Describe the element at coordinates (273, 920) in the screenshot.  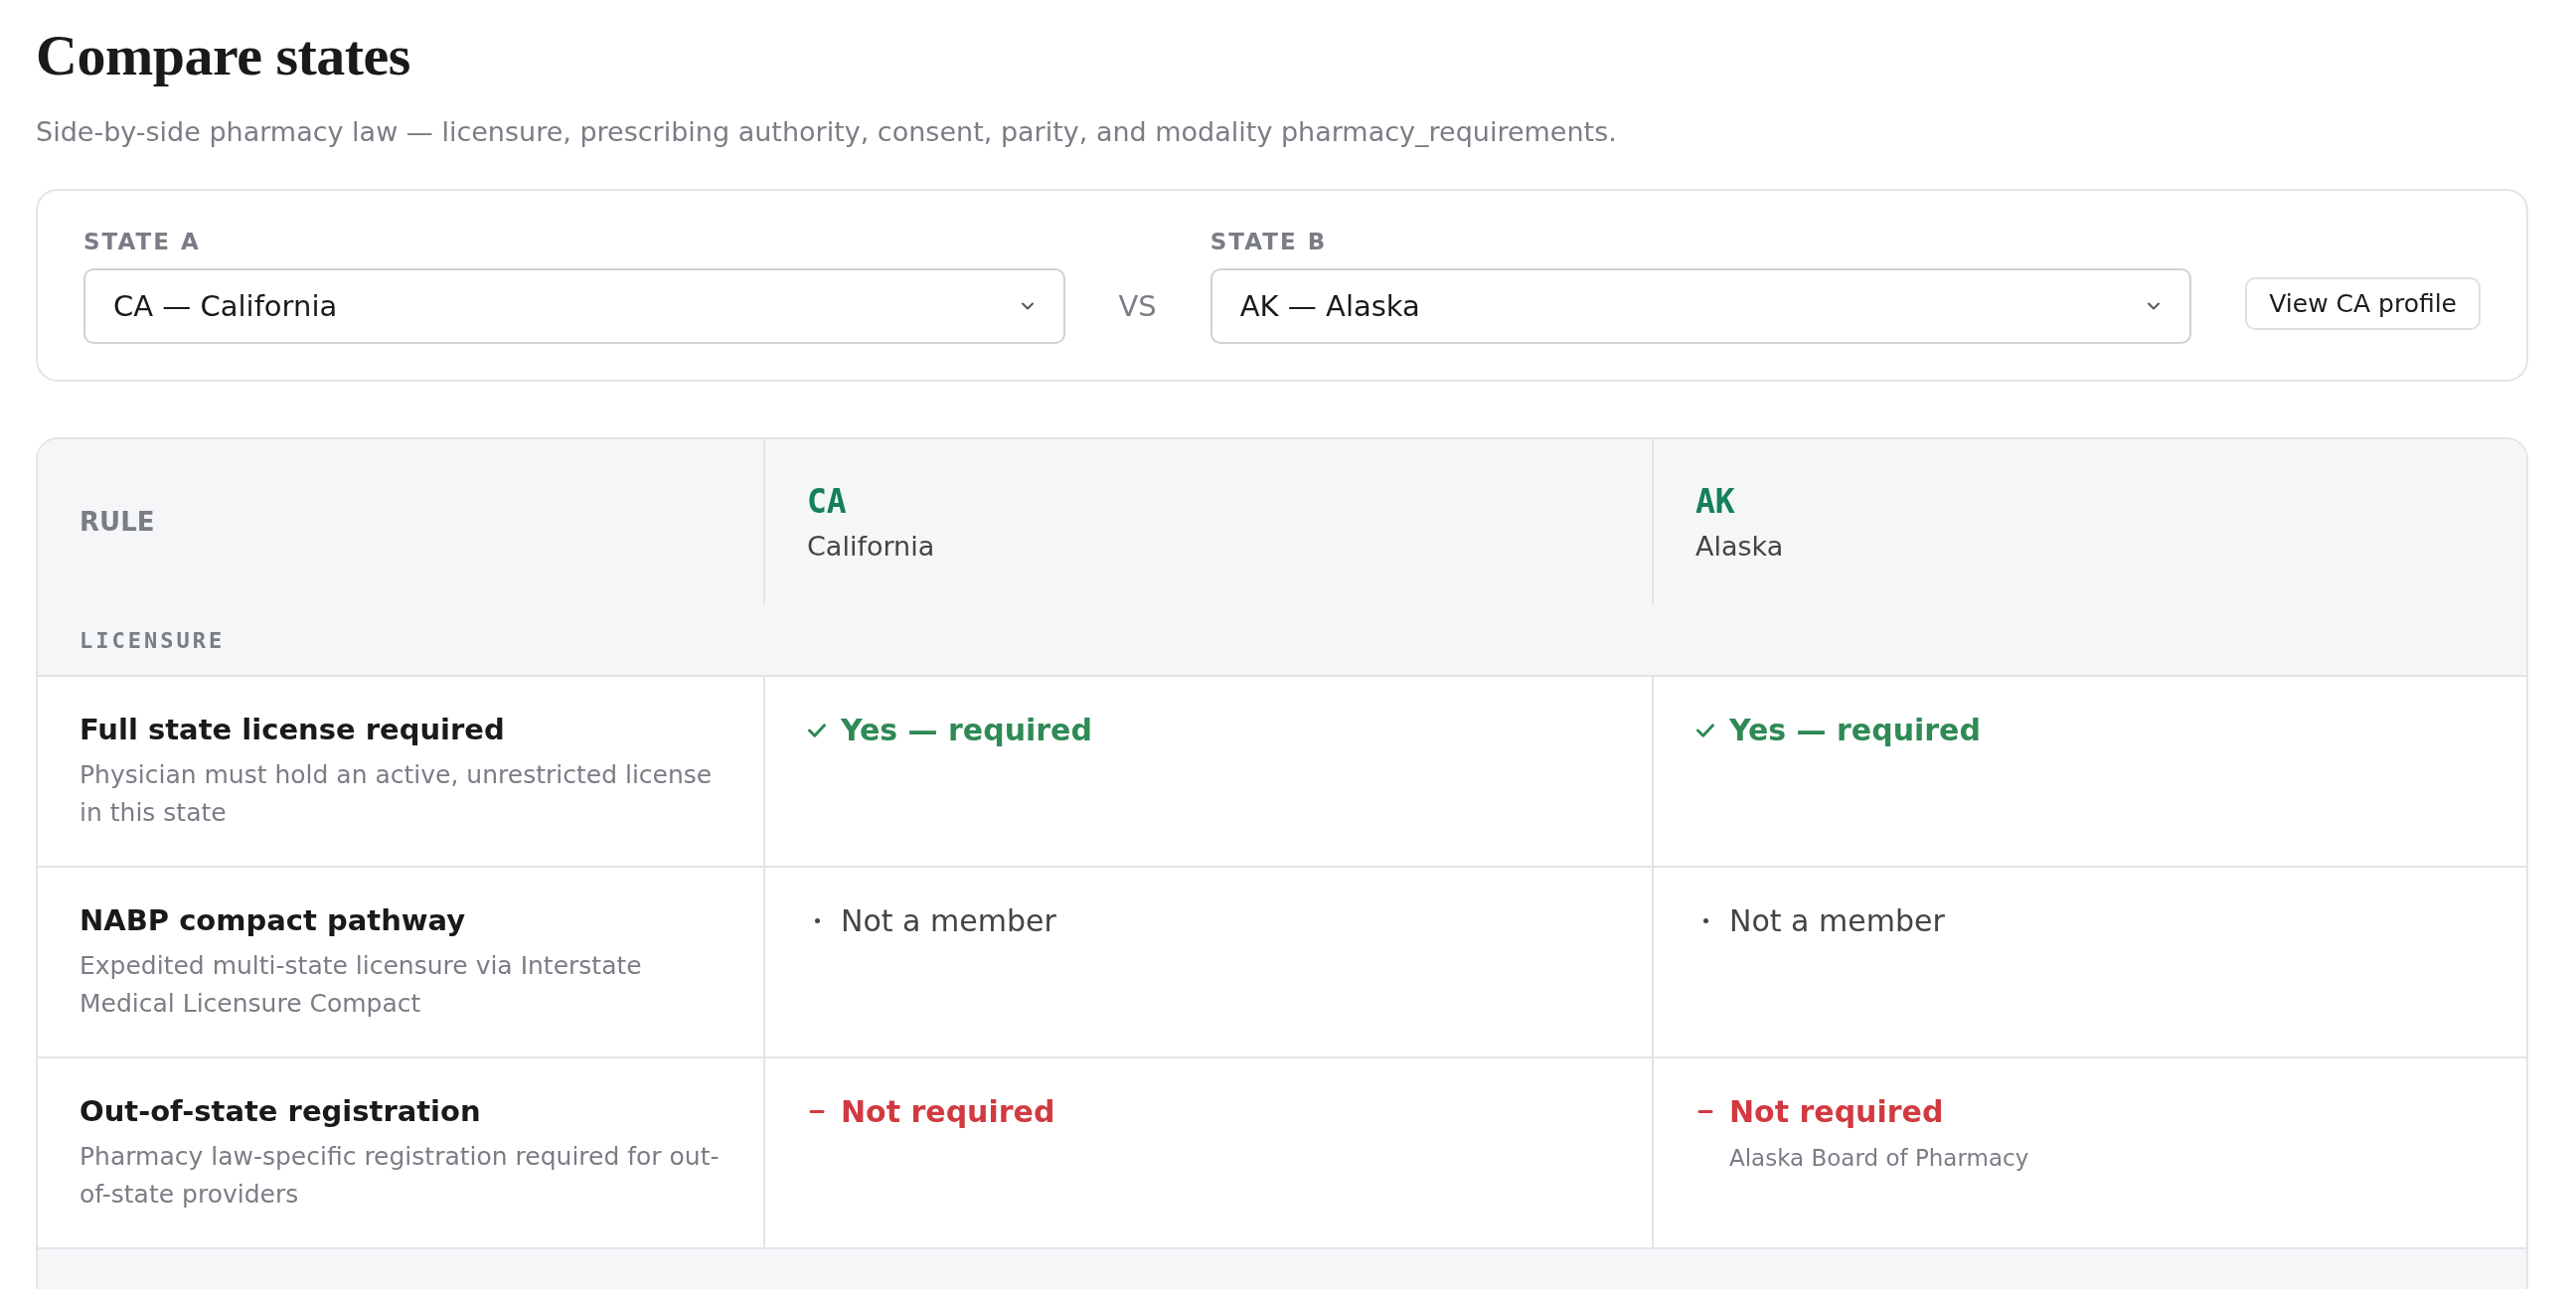
I see `rule-name: NABP compact pathway` at that location.